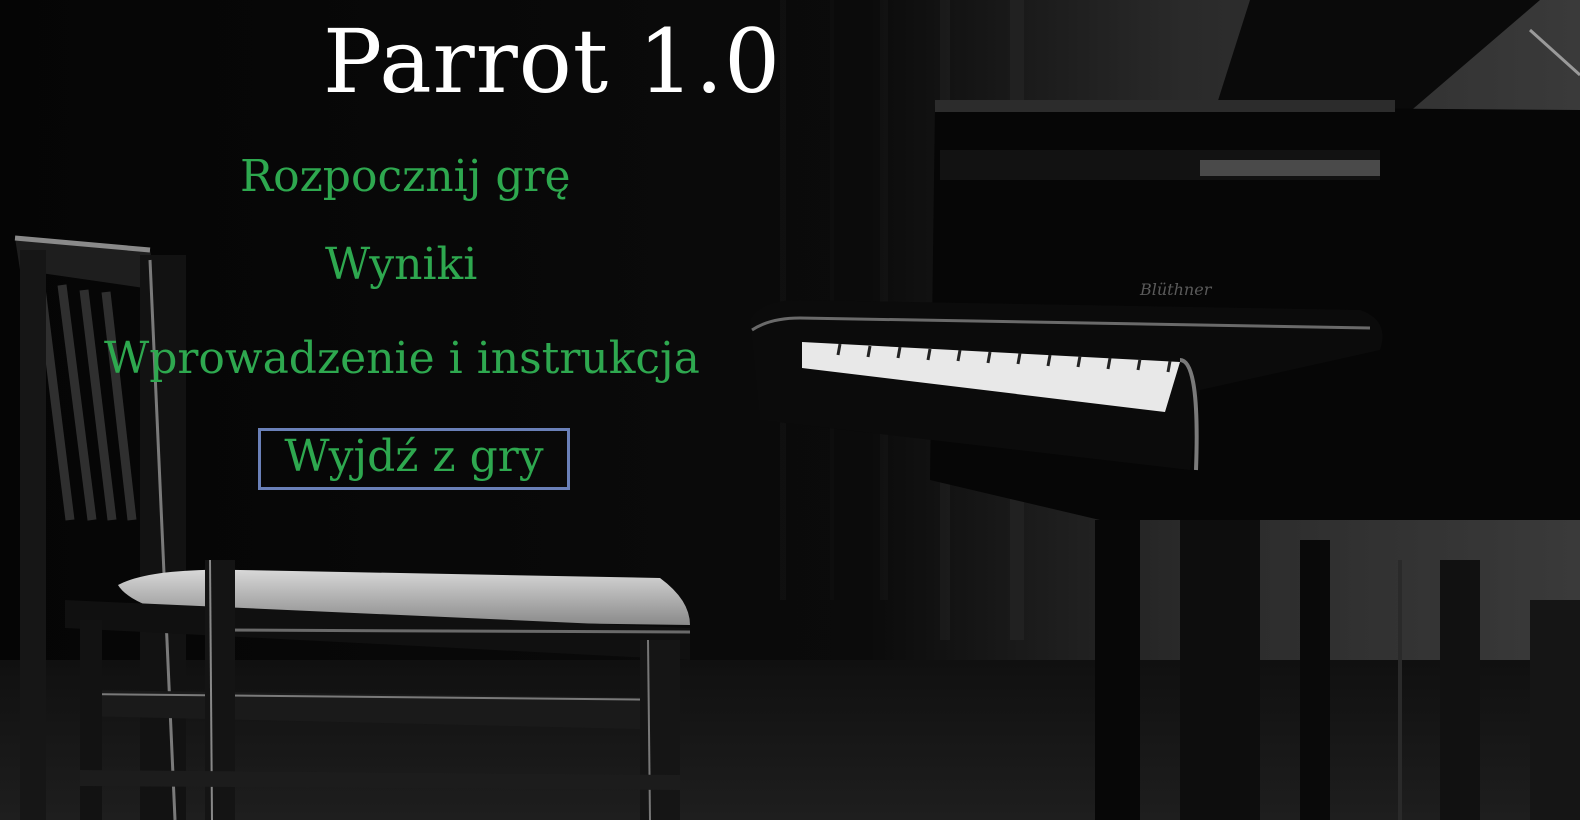 The height and width of the screenshot is (820, 1580). What do you see at coordinates (1176, 289) in the screenshot?
I see `svg-text: Blüthner` at bounding box center [1176, 289].